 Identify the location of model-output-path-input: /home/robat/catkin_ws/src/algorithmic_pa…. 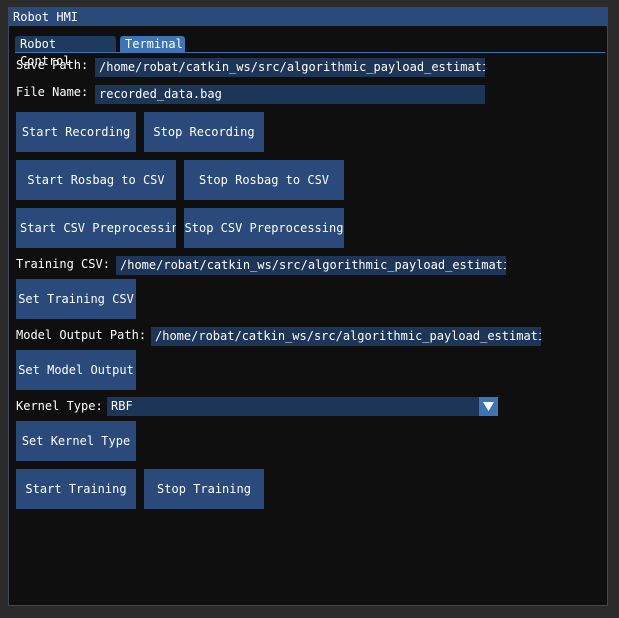
(346, 336).